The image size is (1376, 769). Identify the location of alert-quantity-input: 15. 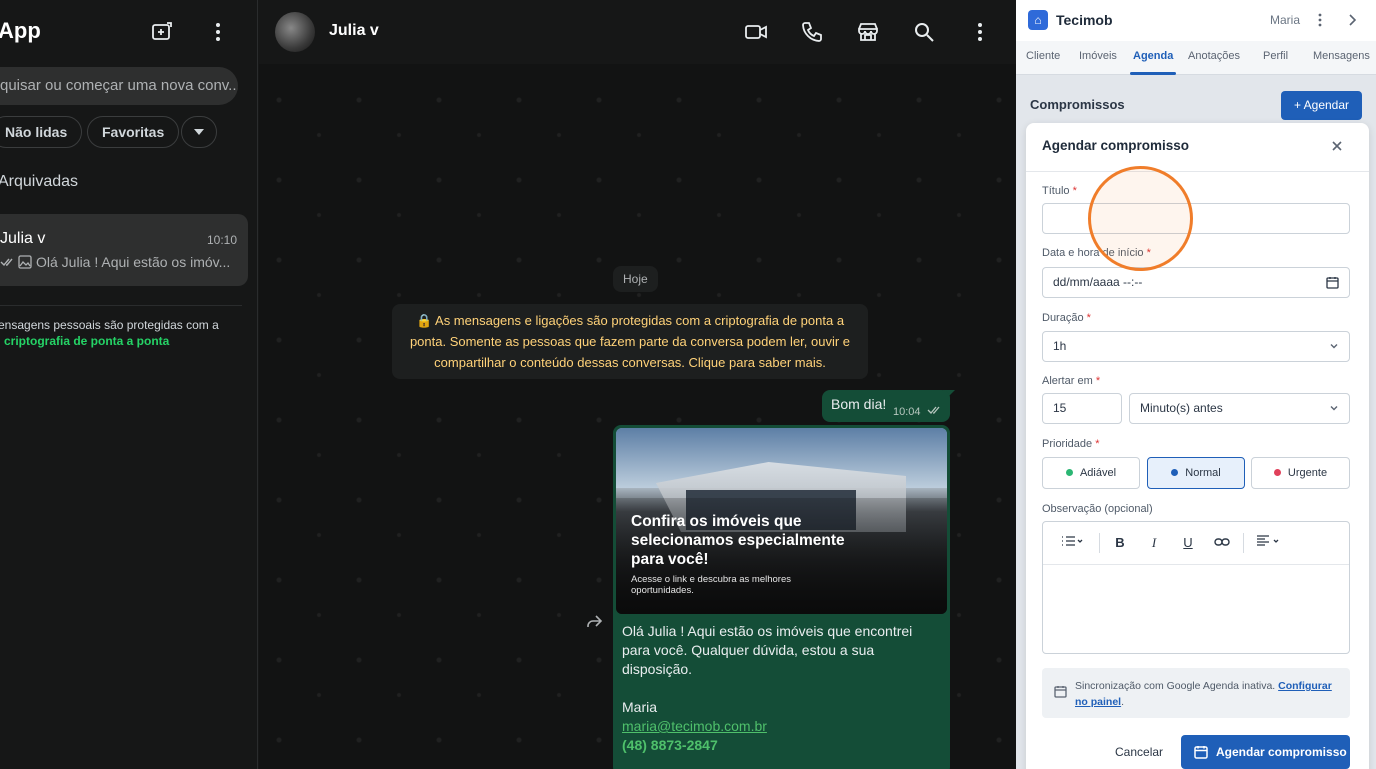
(1082, 408).